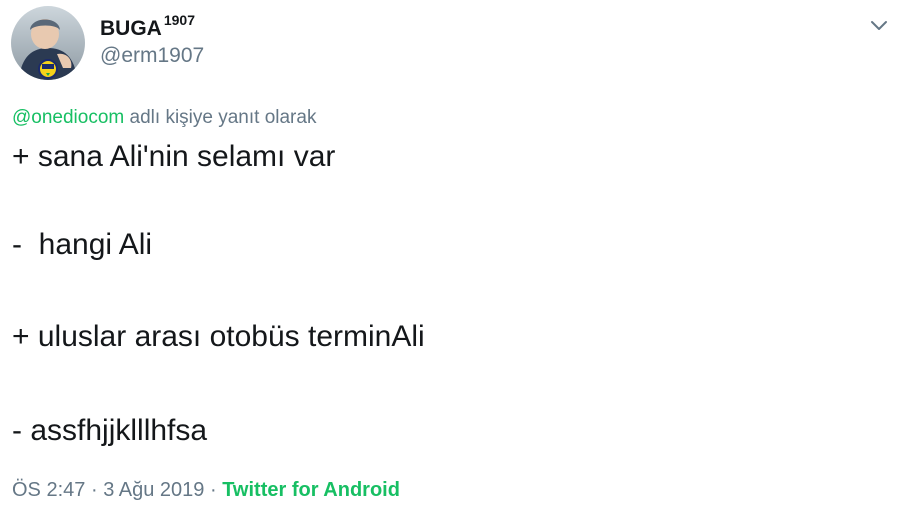 The width and height of the screenshot is (900, 518). I want to click on avatar-photo, so click(48, 43).